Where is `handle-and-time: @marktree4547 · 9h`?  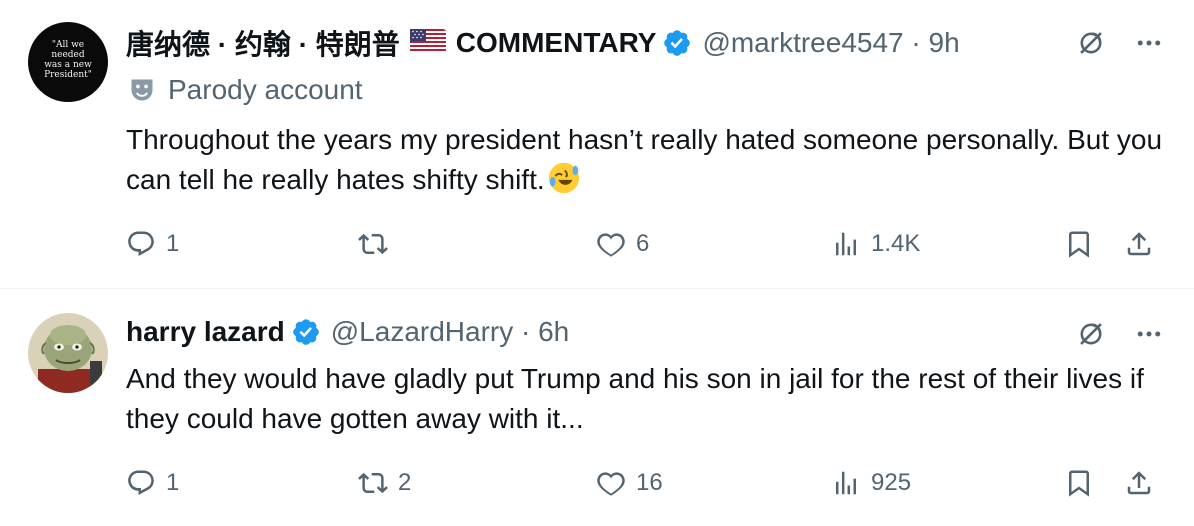 handle-and-time: @marktree4547 · 9h is located at coordinates (830, 43).